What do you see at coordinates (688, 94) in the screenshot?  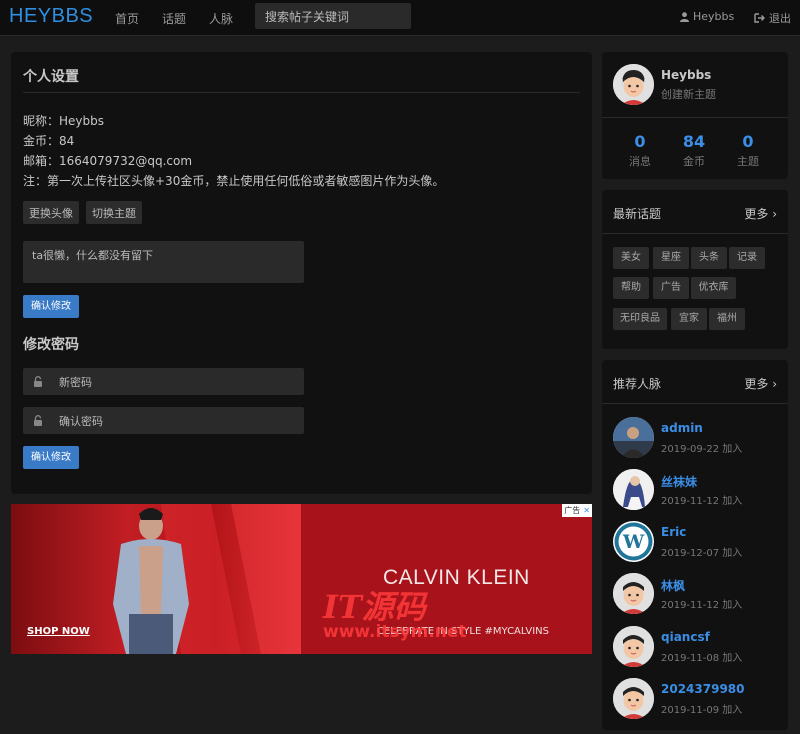 I see `create-topic-link: 创建新主题` at bounding box center [688, 94].